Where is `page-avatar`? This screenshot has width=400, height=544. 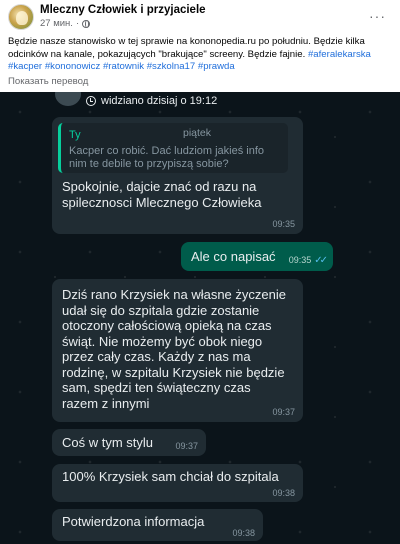 page-avatar is located at coordinates (21, 17).